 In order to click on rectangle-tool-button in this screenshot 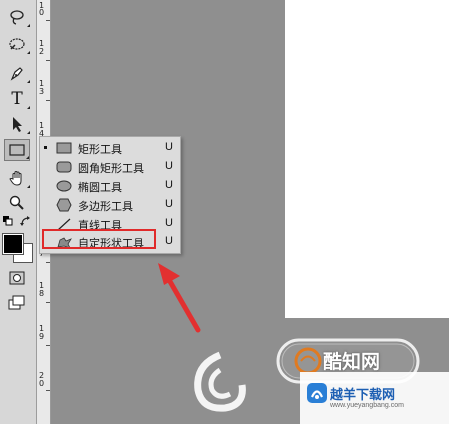, I will do `click(17, 150)`.